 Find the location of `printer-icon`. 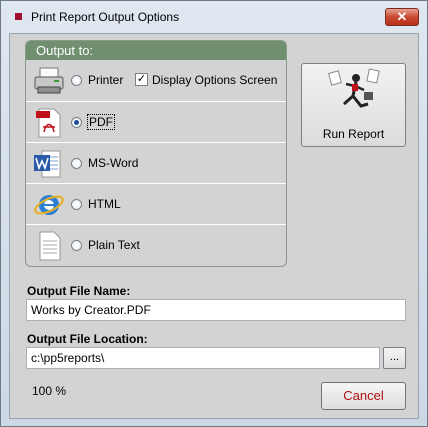

printer-icon is located at coordinates (49, 80).